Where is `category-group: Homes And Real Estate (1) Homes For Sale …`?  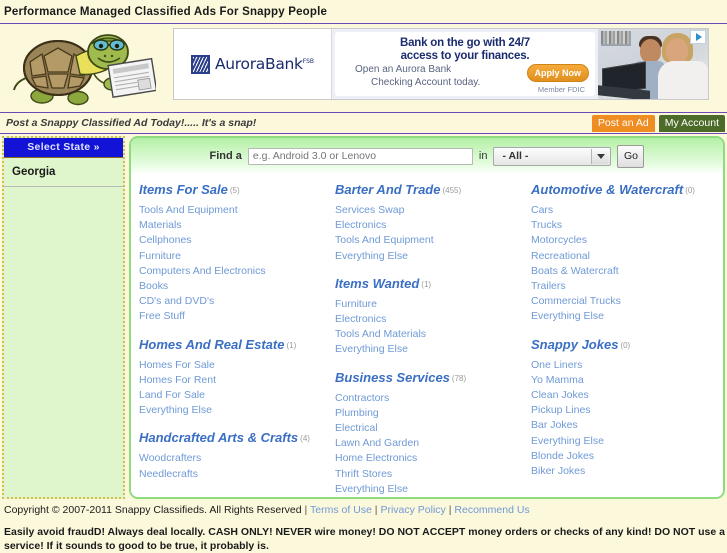 category-group: Homes And Real Estate (1) Homes For Sale … is located at coordinates (233, 378).